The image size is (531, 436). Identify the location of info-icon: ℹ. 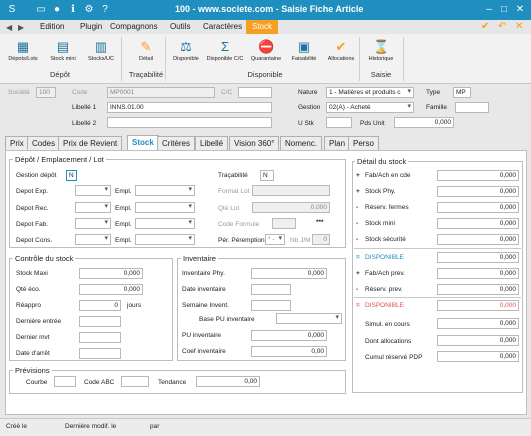
(73, 10).